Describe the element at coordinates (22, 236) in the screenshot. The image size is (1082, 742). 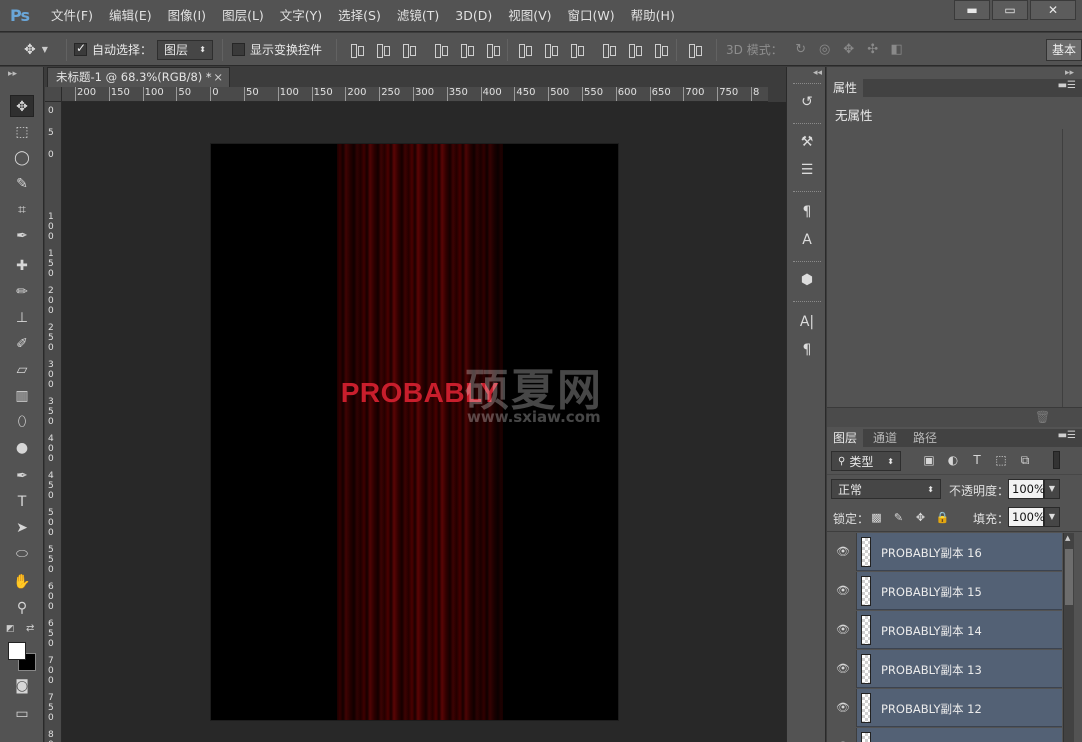
I see `eyedropper-tool-icon: ✒` at that location.